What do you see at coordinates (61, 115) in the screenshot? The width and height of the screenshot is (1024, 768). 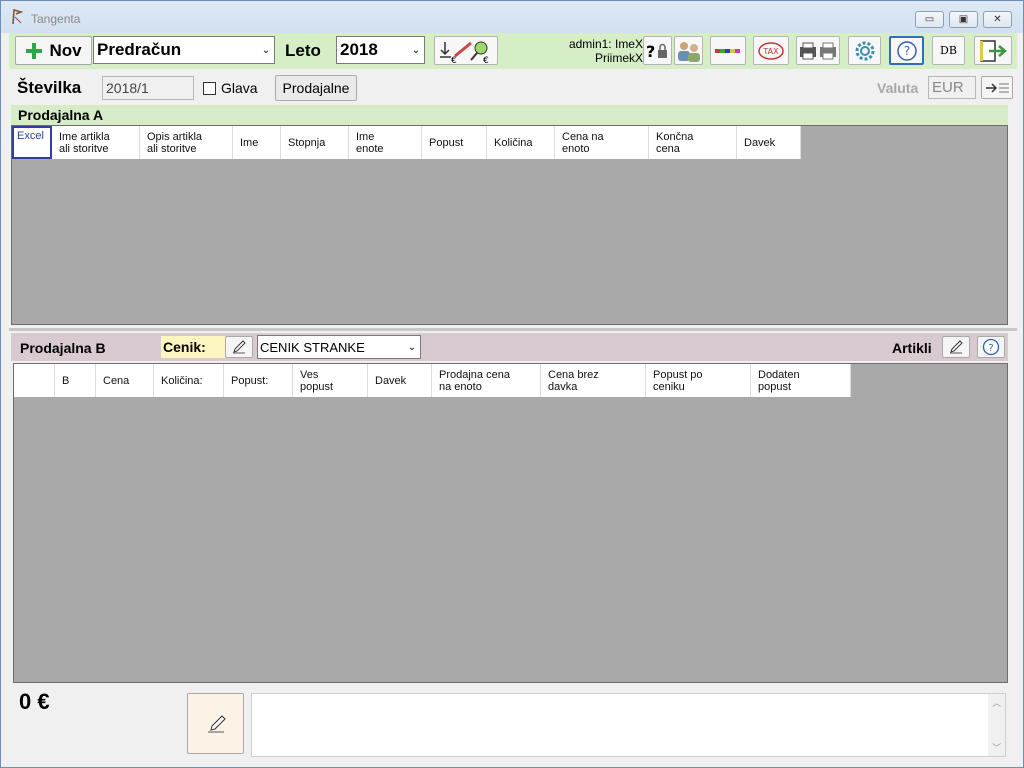 I see `shop-a-title: Prodajalna A` at bounding box center [61, 115].